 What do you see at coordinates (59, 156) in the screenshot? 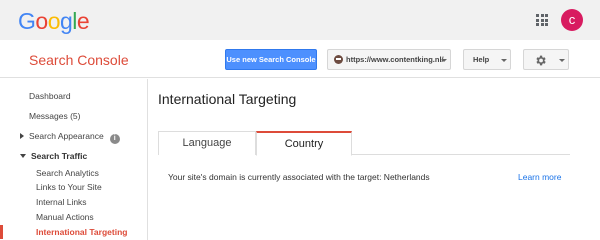
I see `sidebar-item-label: Search Traffic` at bounding box center [59, 156].